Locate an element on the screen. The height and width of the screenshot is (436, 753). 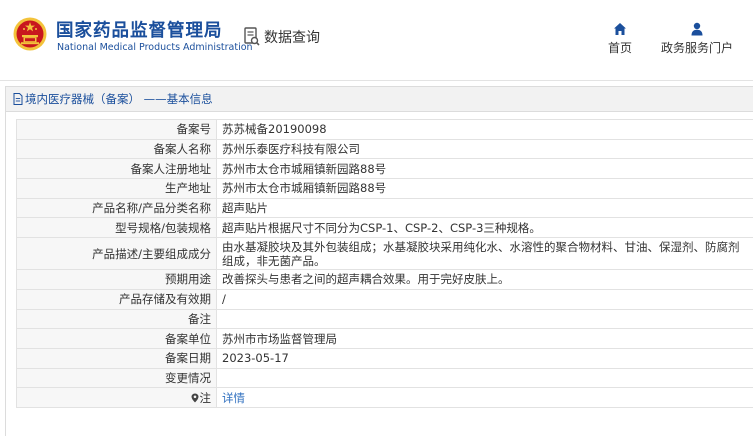
panel-header: 境内医疗器械（备案） ——基本信息 is located at coordinates (379, 99).